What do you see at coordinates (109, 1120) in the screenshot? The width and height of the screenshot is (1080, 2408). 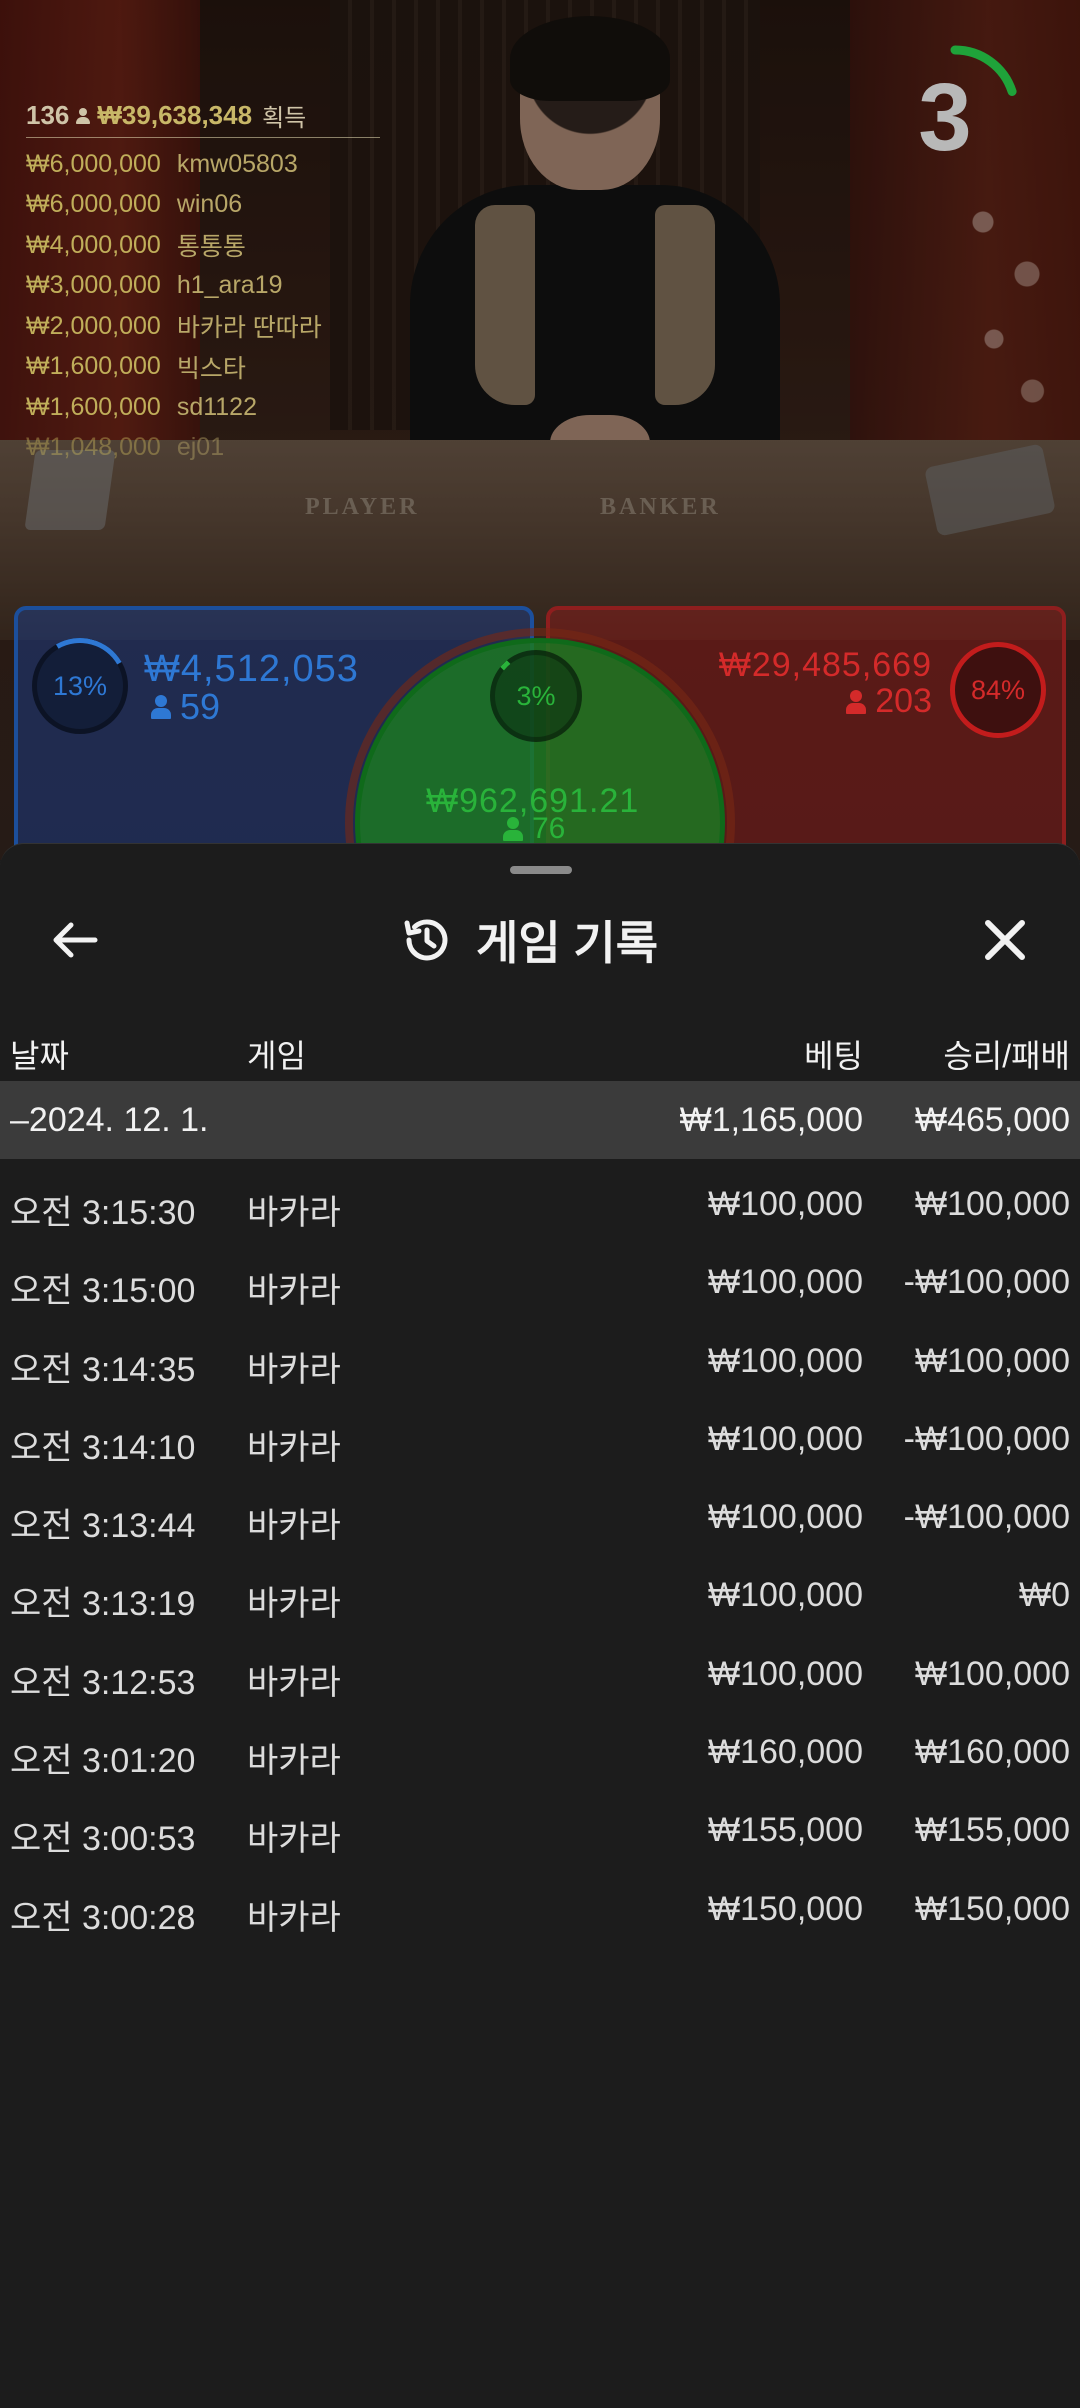 I see `day-group-date: –2024. 12. 1.` at bounding box center [109, 1120].